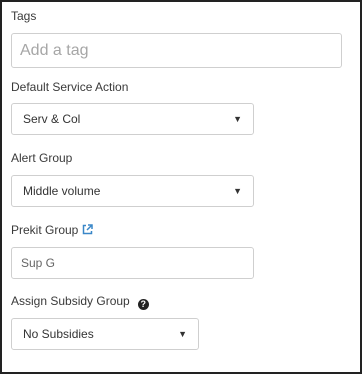 The height and width of the screenshot is (374, 362). What do you see at coordinates (24, 16) in the screenshot?
I see `tags-label: Tags` at bounding box center [24, 16].